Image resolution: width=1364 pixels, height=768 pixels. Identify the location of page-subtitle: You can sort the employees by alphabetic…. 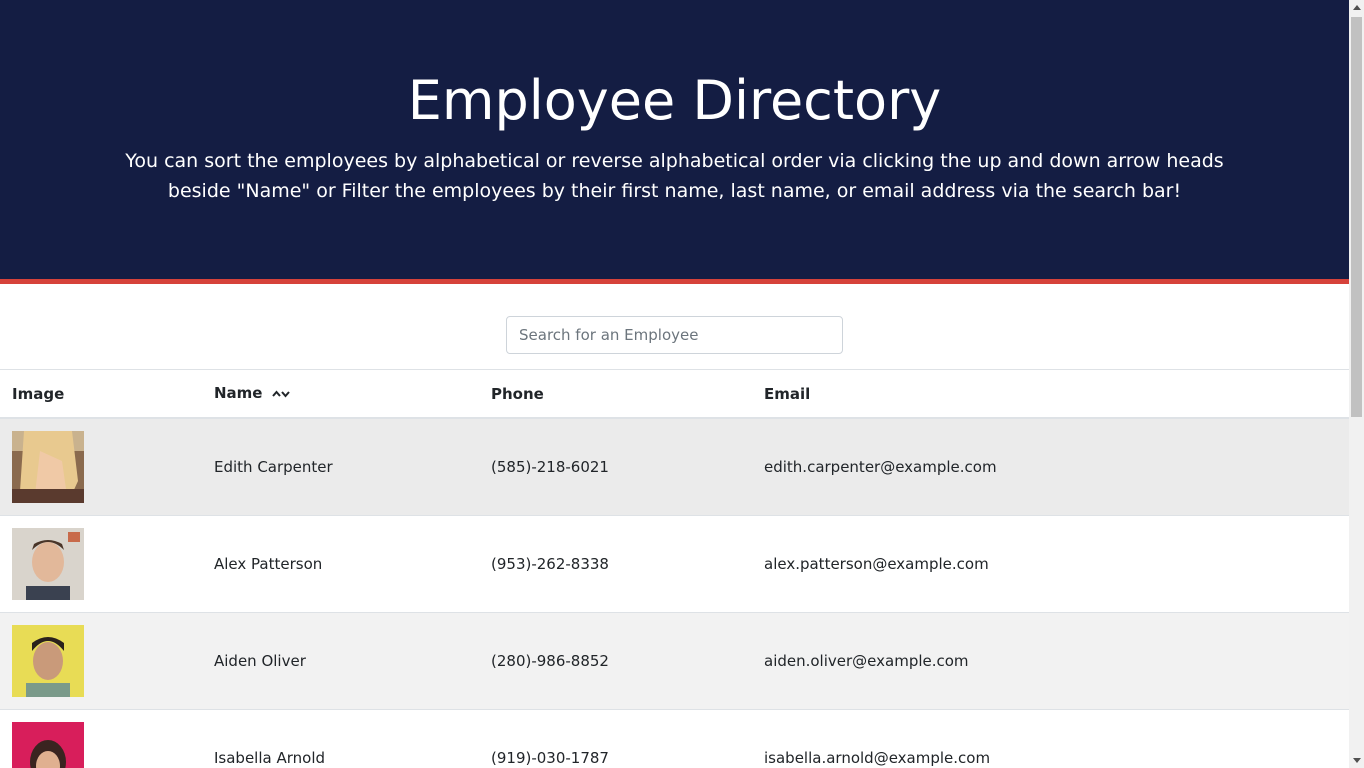
(674, 176).